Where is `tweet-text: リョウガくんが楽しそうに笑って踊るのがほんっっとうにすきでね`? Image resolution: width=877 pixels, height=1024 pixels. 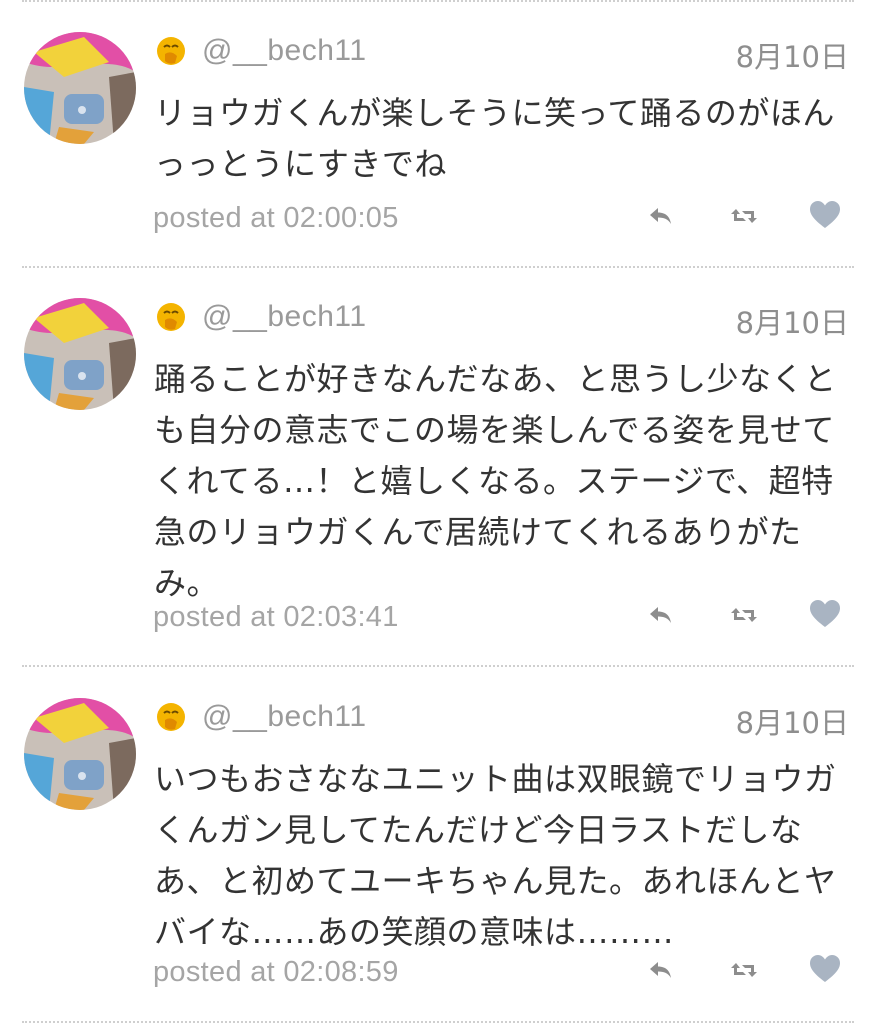
tweet-text: リョウガくんが楽しそうに笑って踊るのがほんっっとうにすきでね is located at coordinates (494, 138).